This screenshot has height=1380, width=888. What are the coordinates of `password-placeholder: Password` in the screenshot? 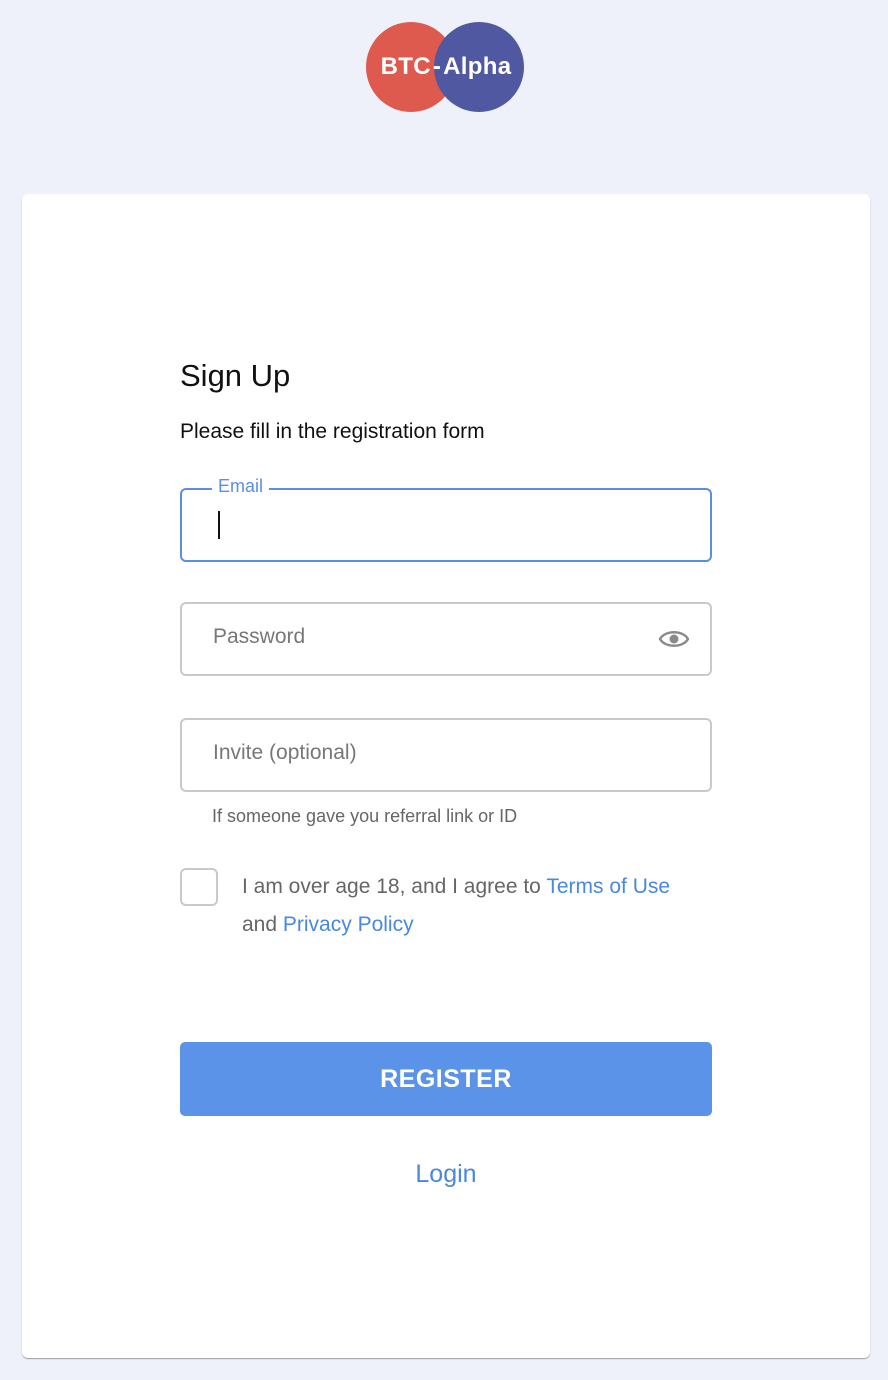 It's located at (259, 636).